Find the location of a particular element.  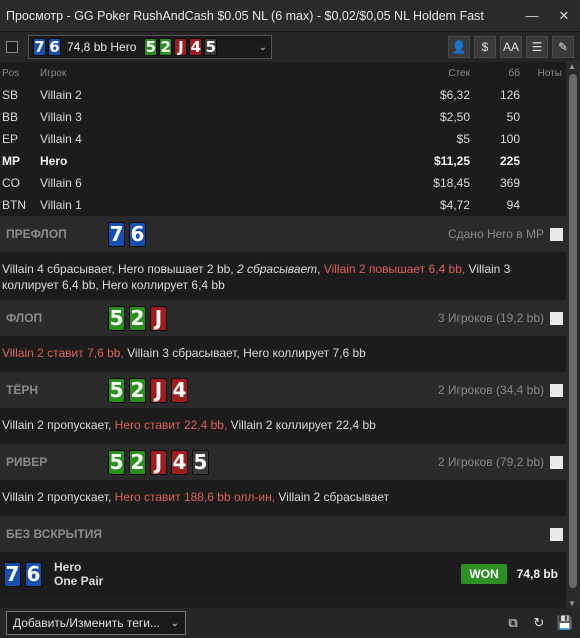

result-player: Hero One Pair is located at coordinates (78, 574).